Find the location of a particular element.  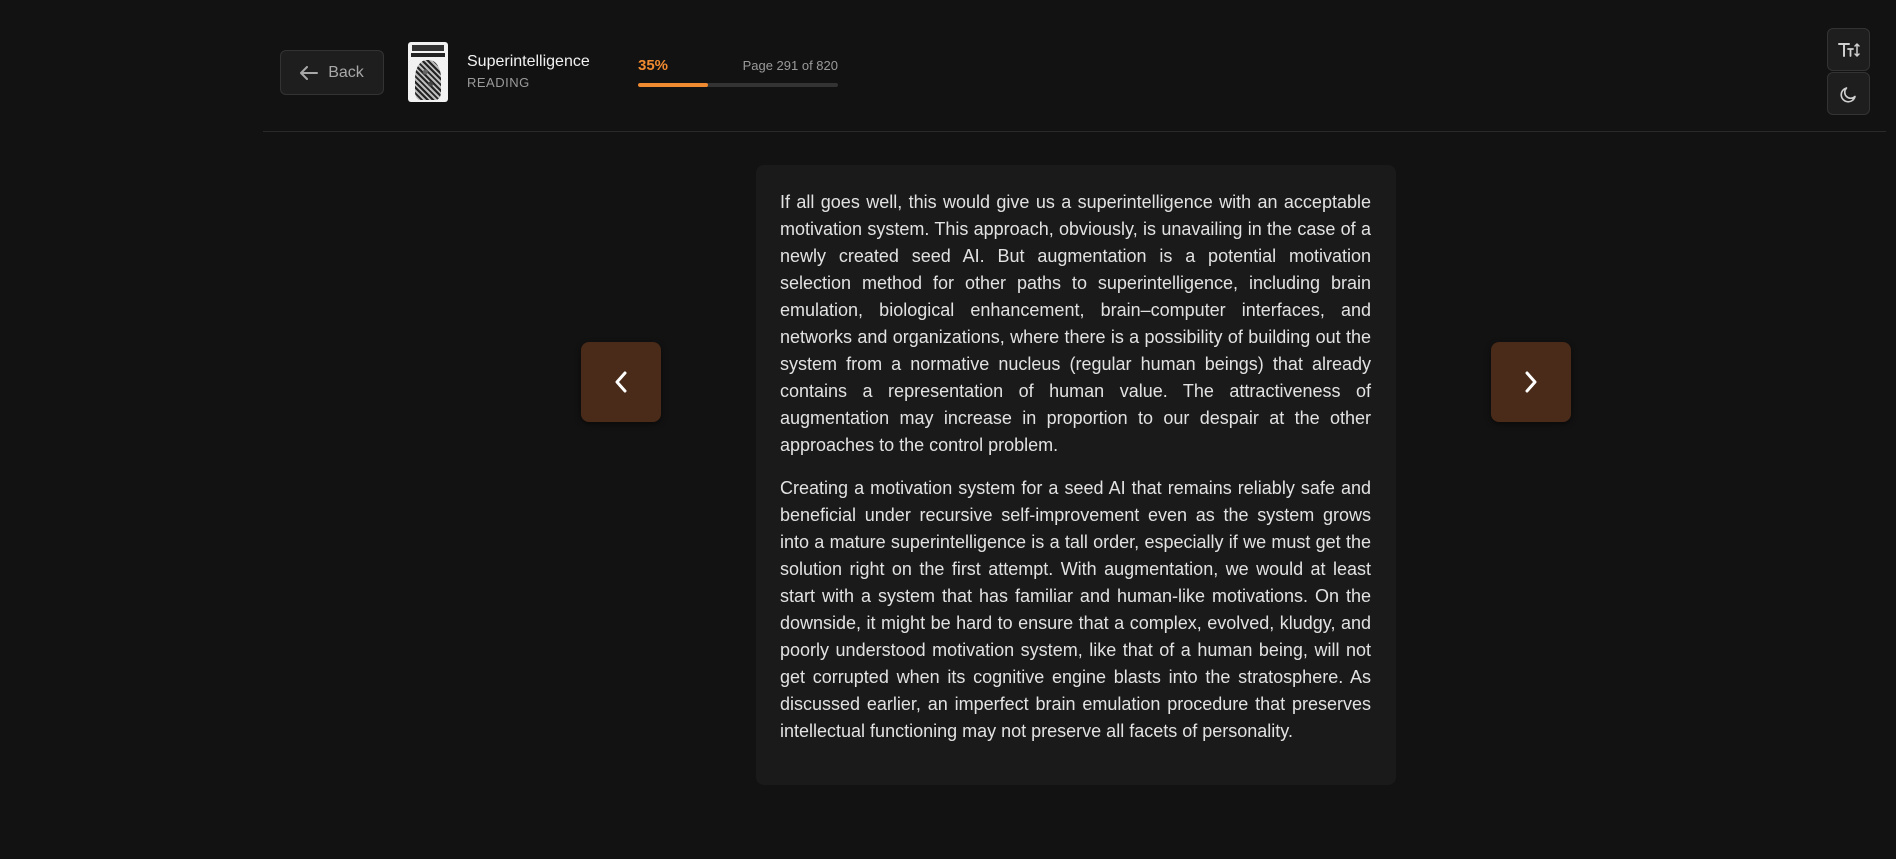

next-page-button is located at coordinates (1531, 382).